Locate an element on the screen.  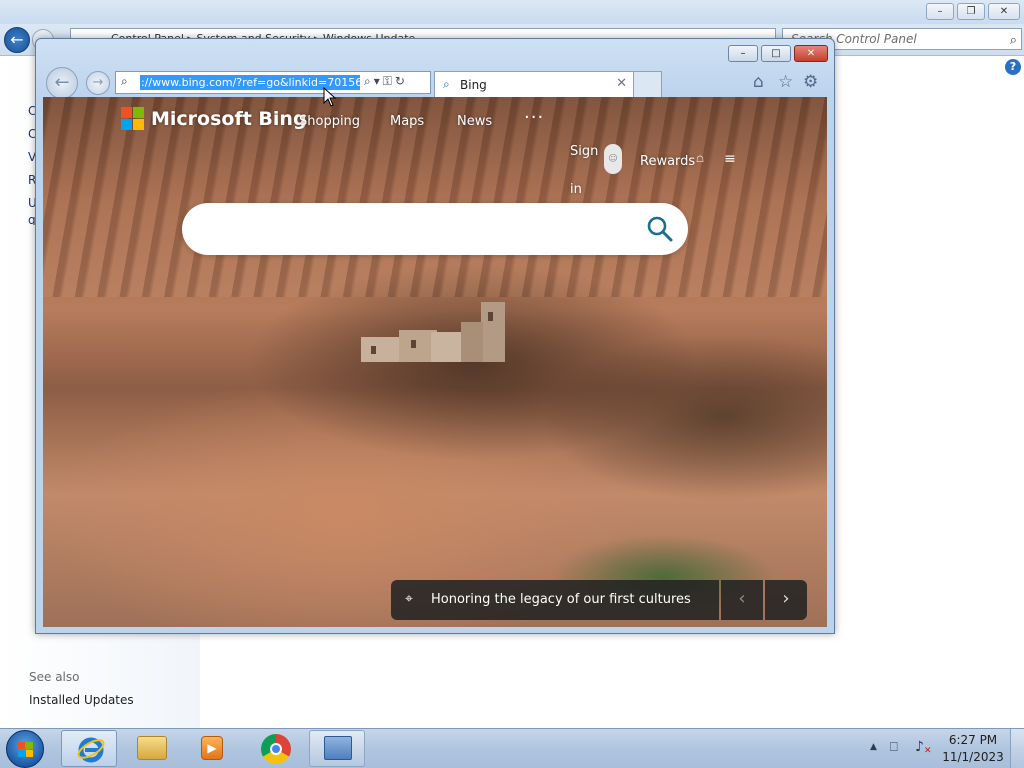
address-tools-icons: ⌕▾⚿↻ is located at coordinates (386, 81).